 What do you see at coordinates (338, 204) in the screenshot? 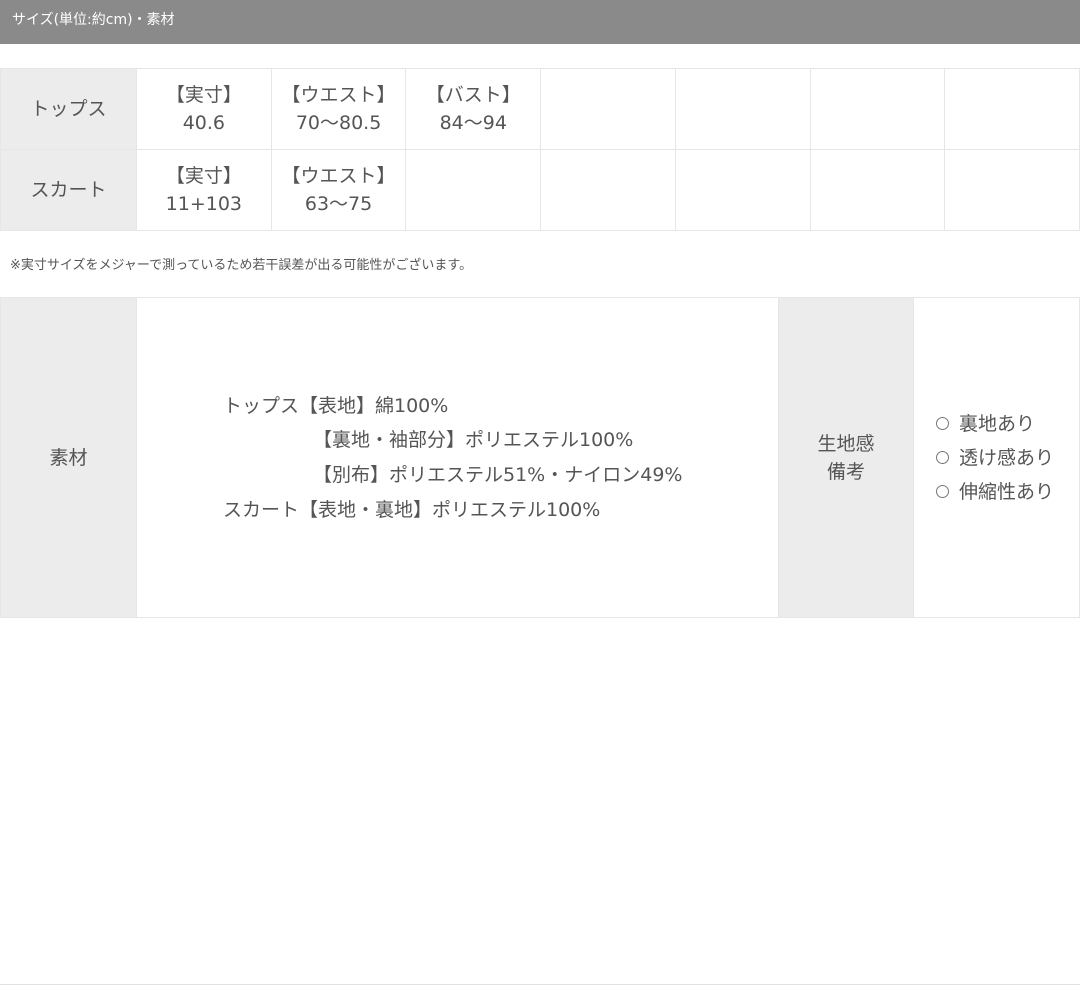
I see `cell-value: 63〜75` at bounding box center [338, 204].